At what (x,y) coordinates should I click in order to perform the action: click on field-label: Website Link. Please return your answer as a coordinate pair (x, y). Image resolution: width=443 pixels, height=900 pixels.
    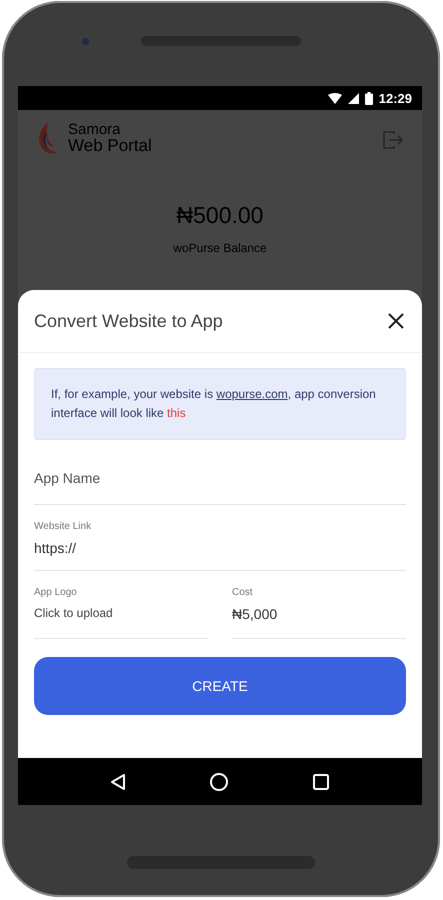
    Looking at the image, I should click on (63, 526).